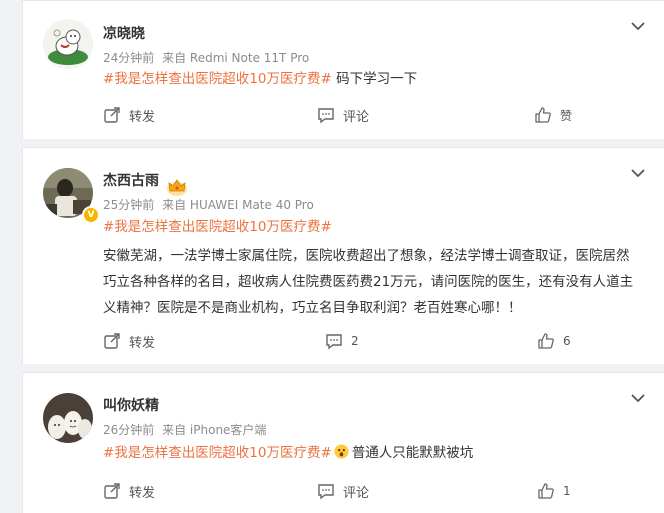 The image size is (664, 513). I want to click on like-label: 赞, so click(566, 115).